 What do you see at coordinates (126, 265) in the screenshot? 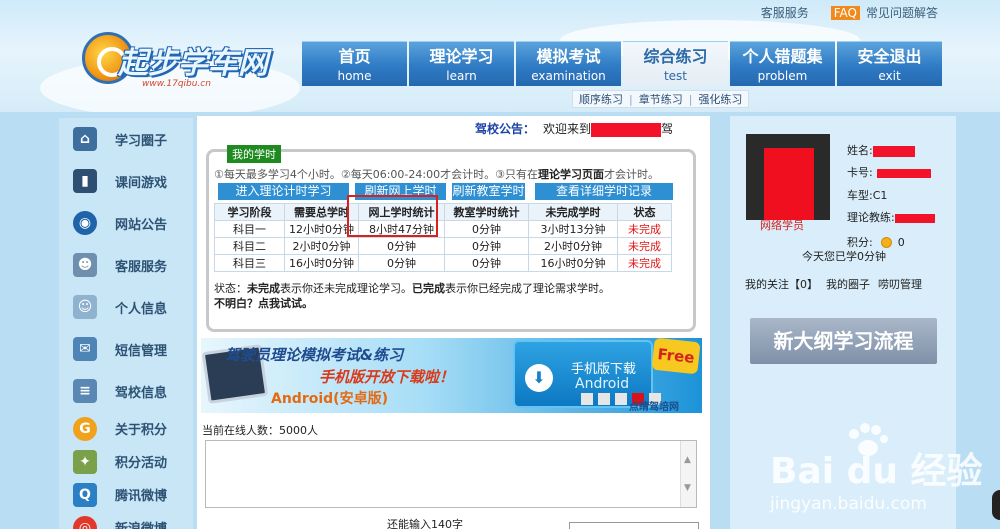
I see `sidebar-item-service: ☻ 客服服务` at bounding box center [126, 265].